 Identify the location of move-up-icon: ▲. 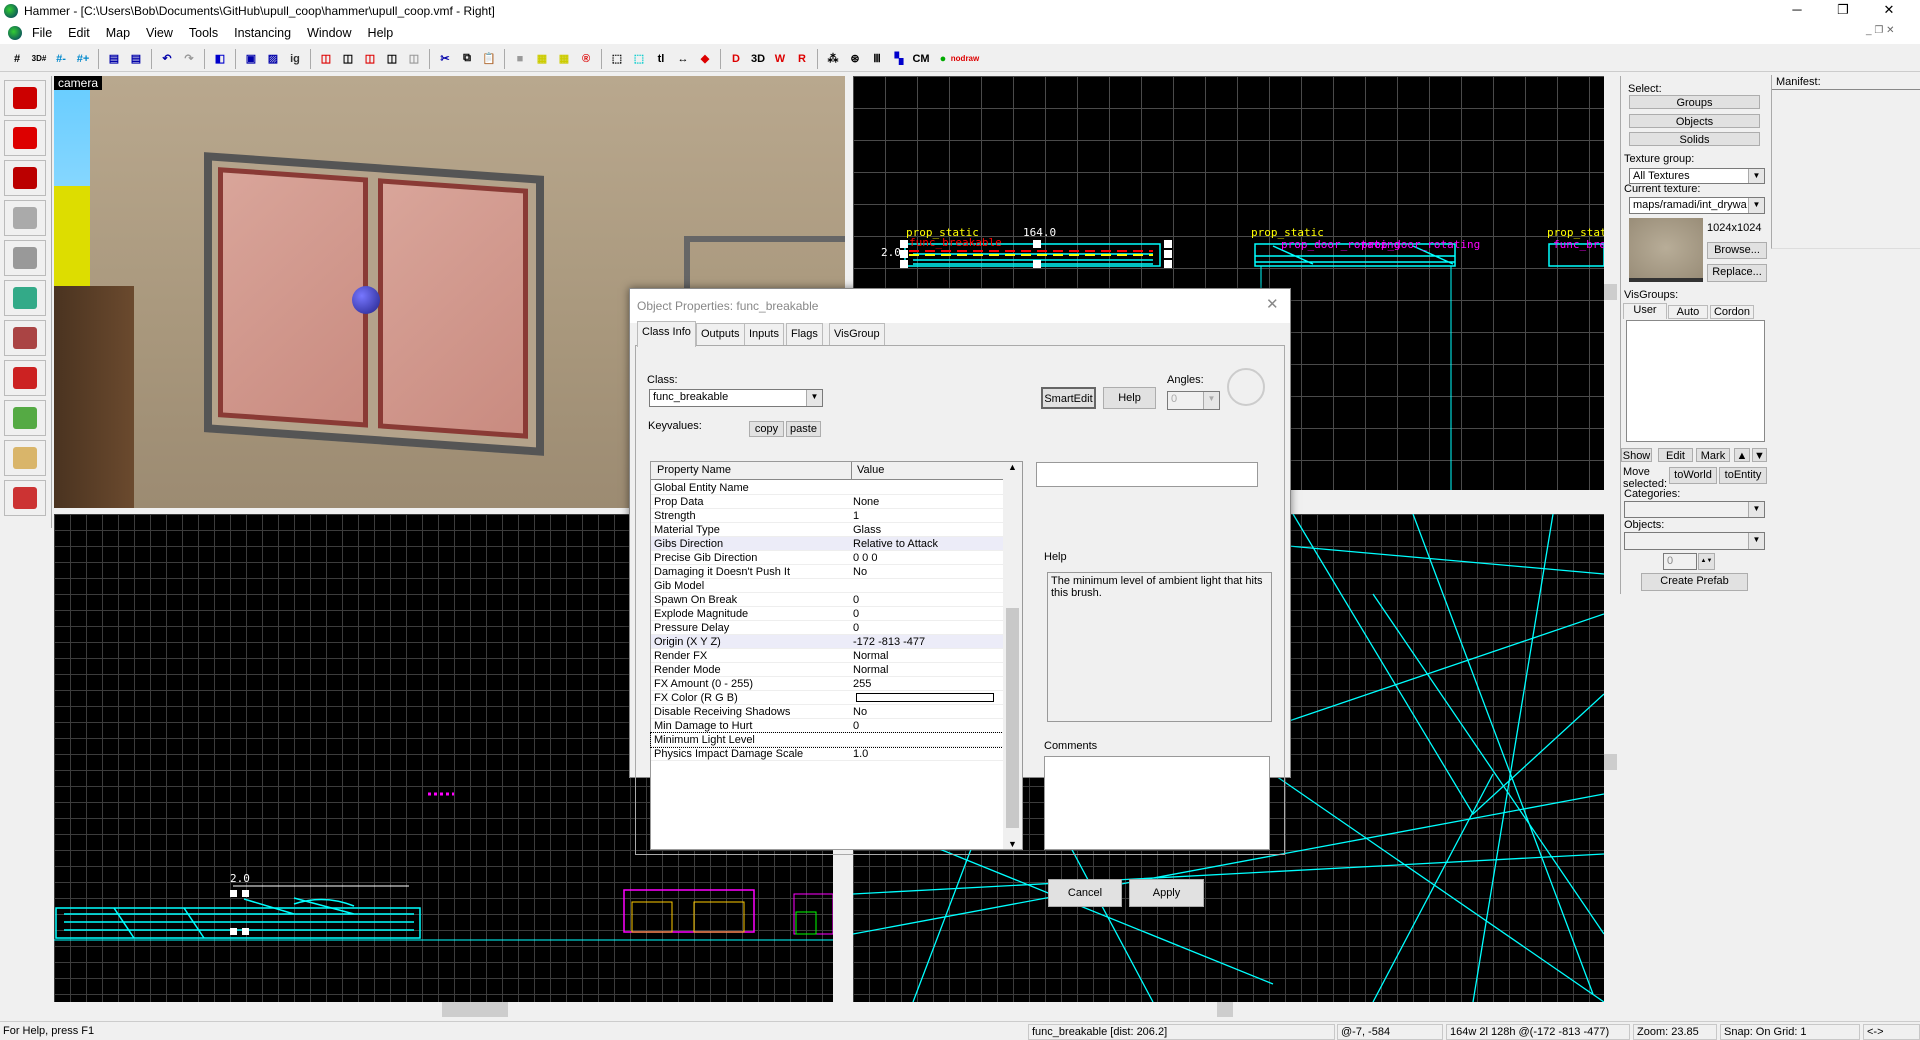
(1742, 455).